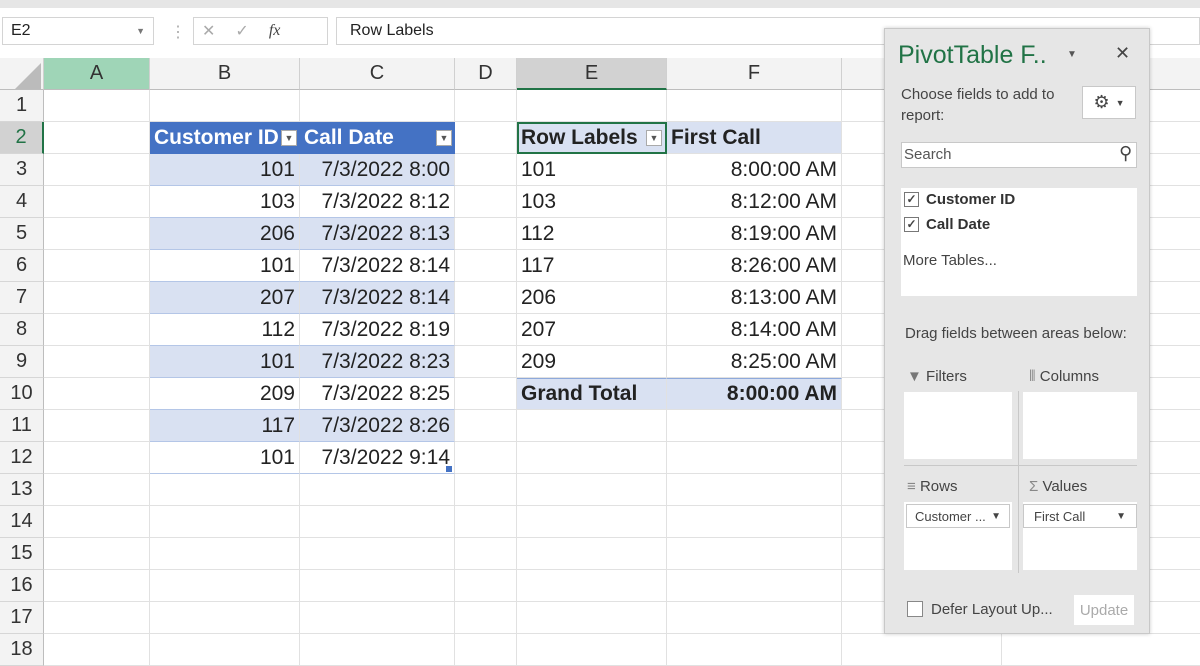 The width and height of the screenshot is (1200, 666). I want to click on table-cell-call-date: 7/3/2022 8:00, so click(377, 170).